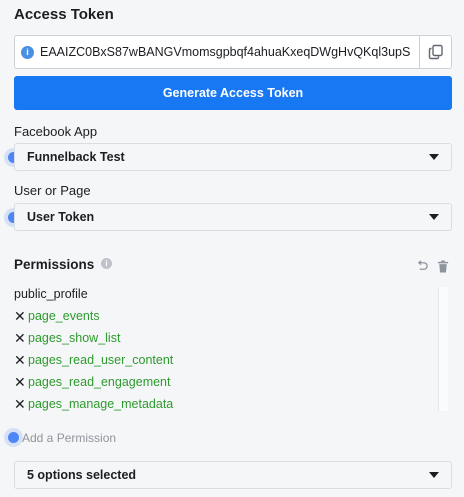 This screenshot has height=497, width=464. Describe the element at coordinates (82, 475) in the screenshot. I see `options-selected-text: 5 options selected` at that location.